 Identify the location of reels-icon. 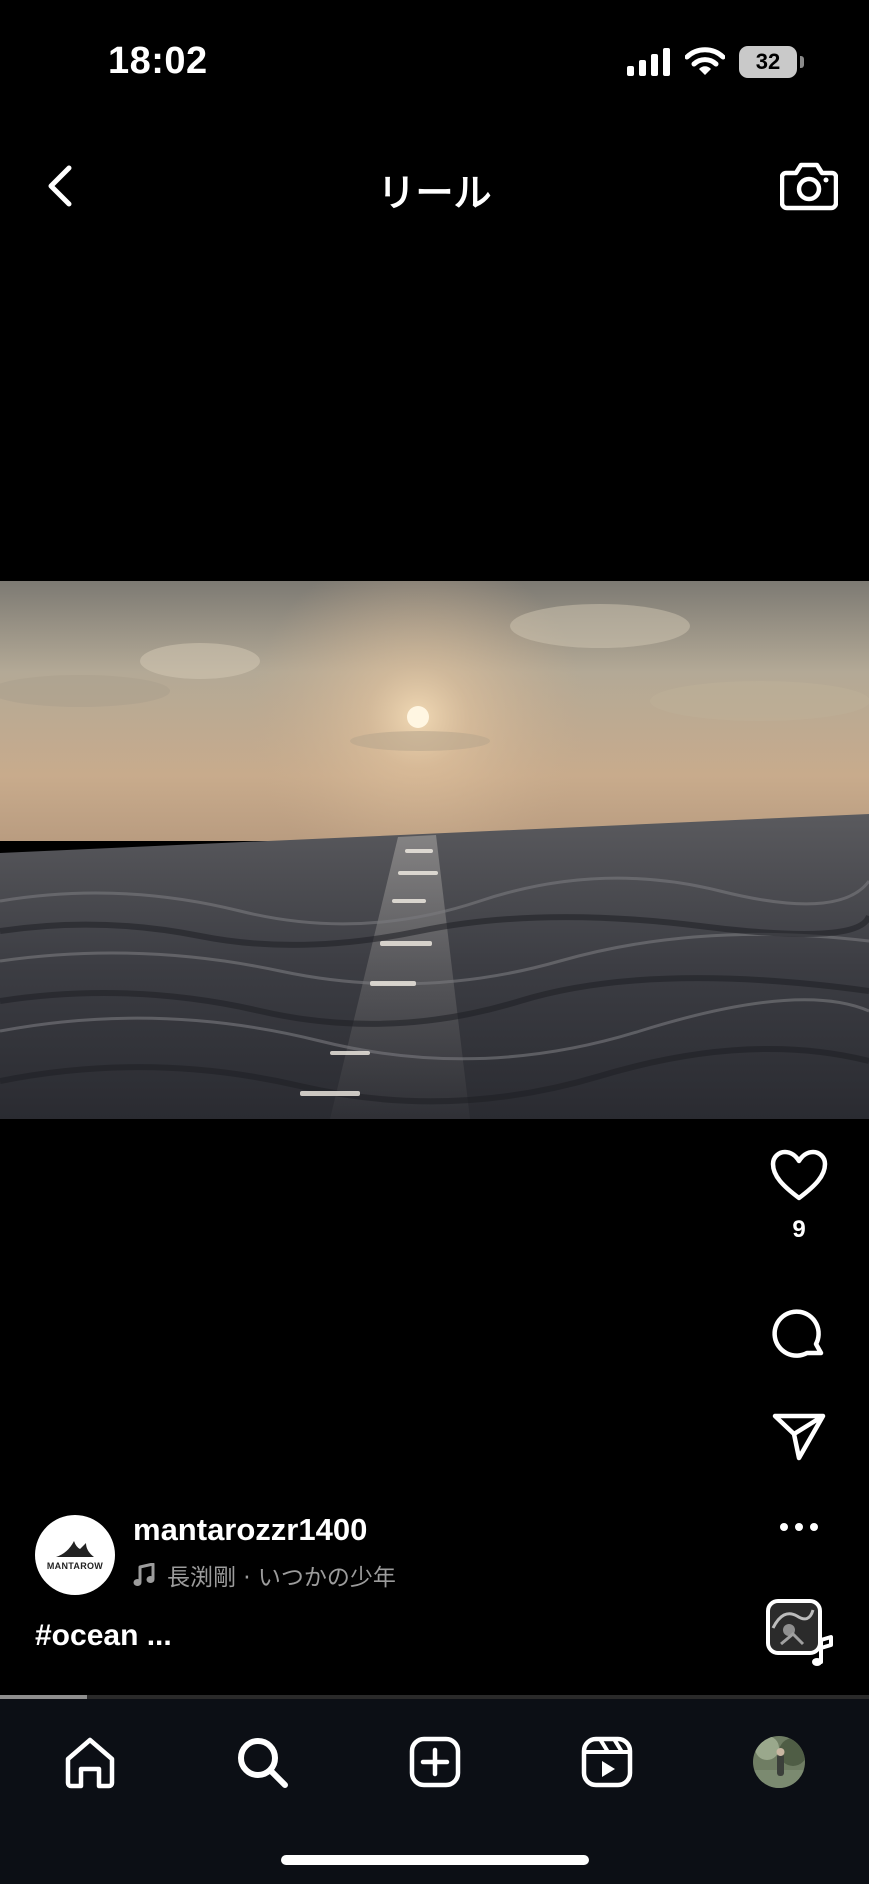
(607, 1762).